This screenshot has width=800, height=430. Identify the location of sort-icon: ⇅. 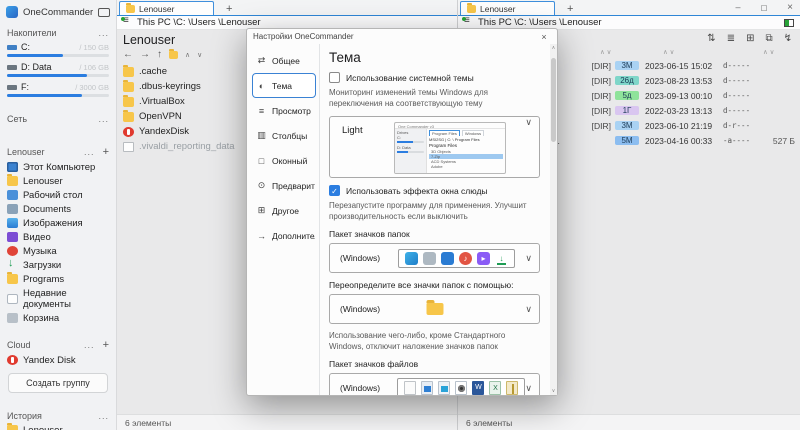
(711, 38).